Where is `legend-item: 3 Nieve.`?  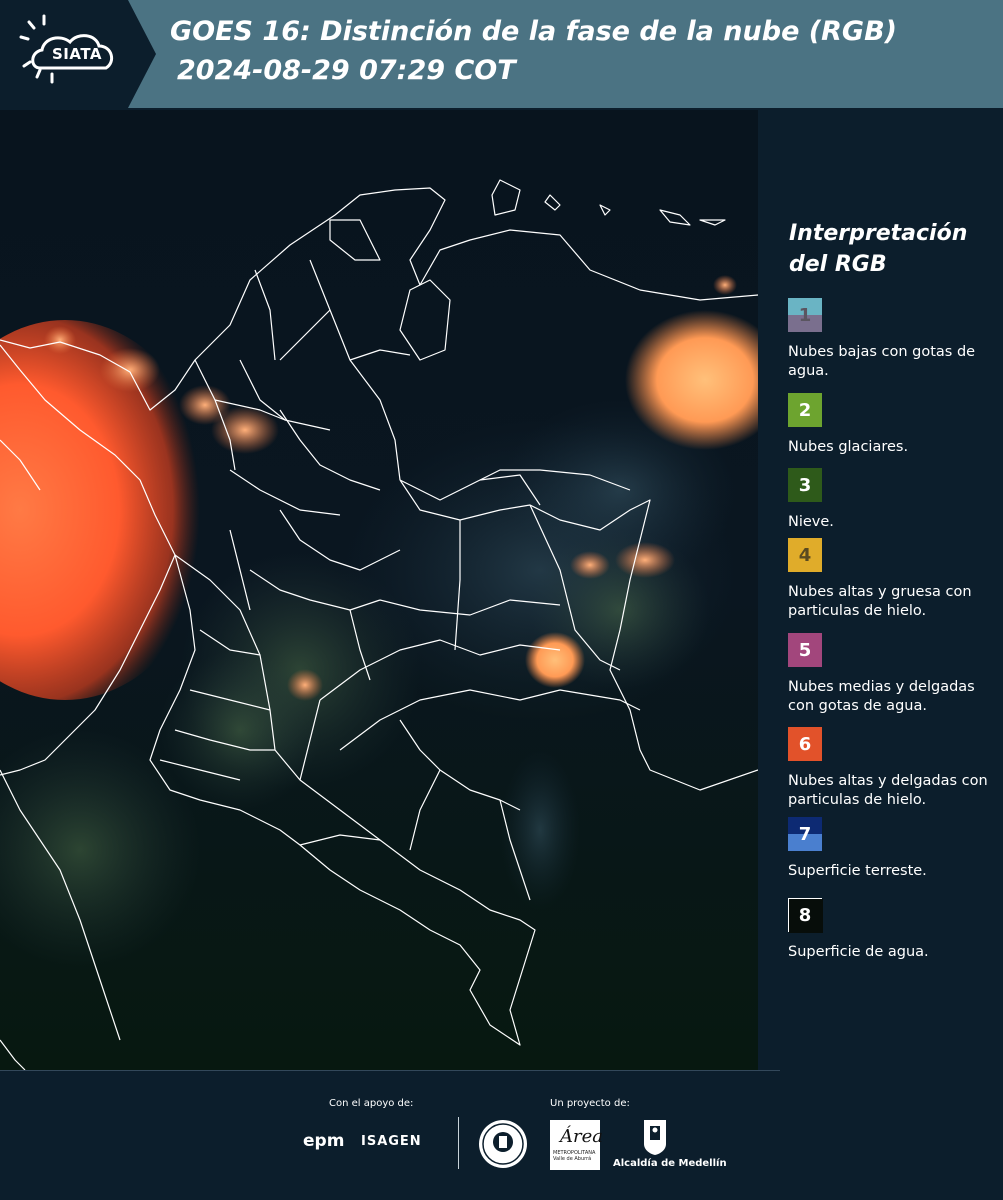 legend-item: 3 Nieve. is located at coordinates (894, 500).